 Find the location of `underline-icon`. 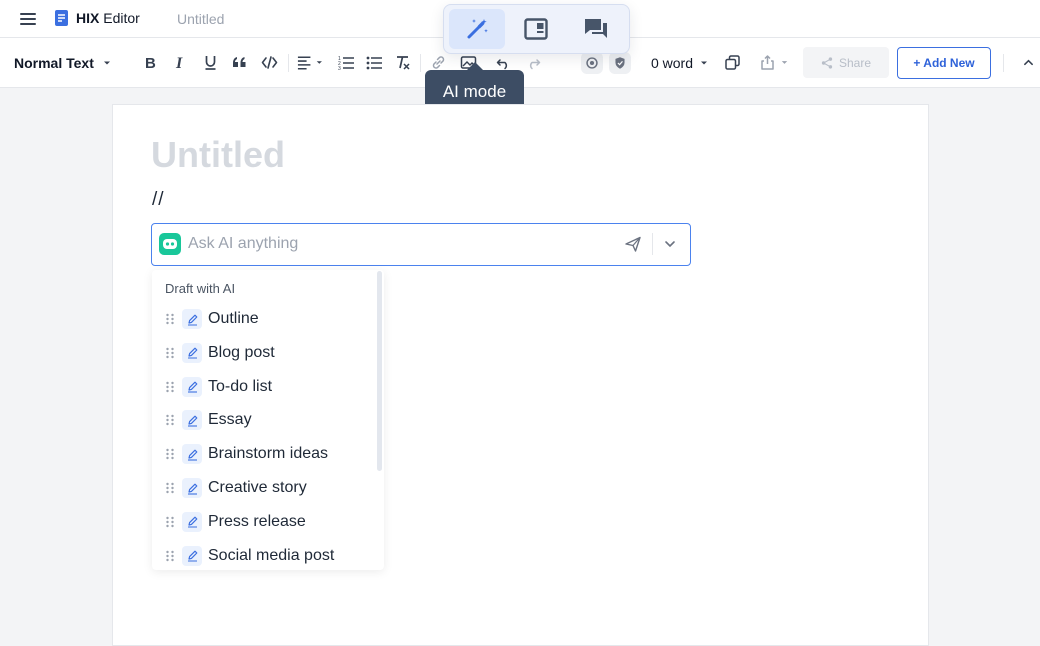

underline-icon is located at coordinates (210, 63).